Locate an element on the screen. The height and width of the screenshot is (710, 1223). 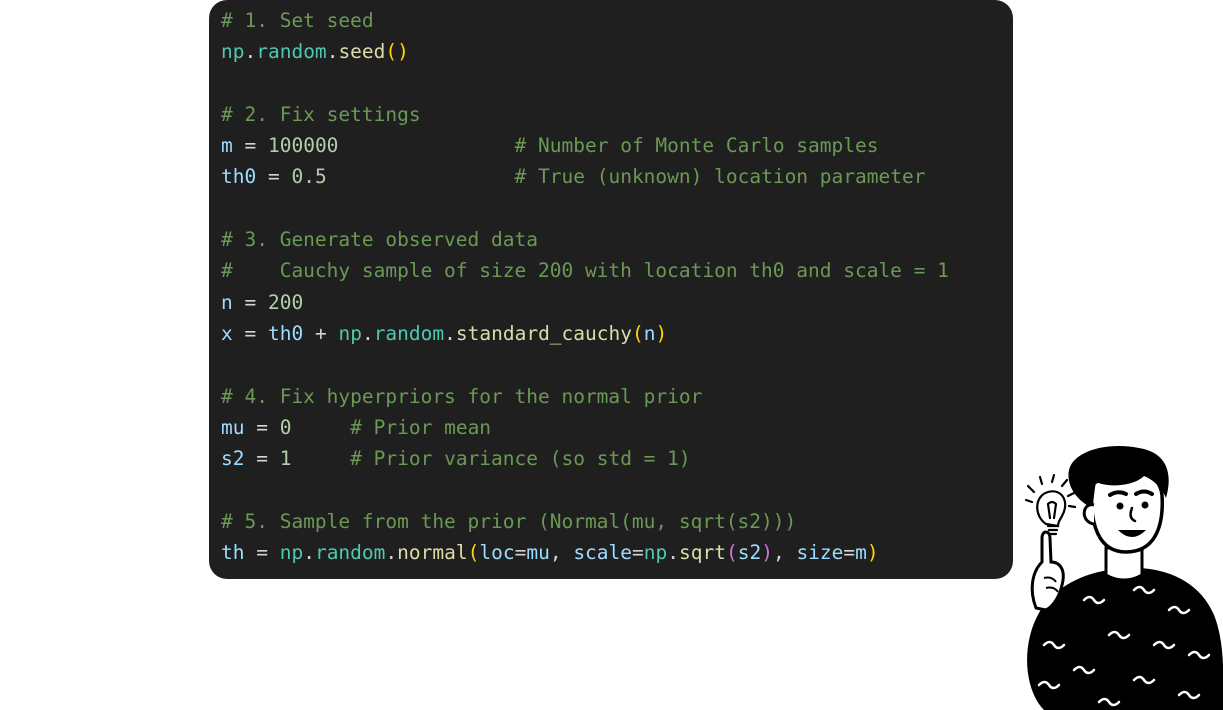
comment: # 3. Generate observed data is located at coordinates (379, 240).